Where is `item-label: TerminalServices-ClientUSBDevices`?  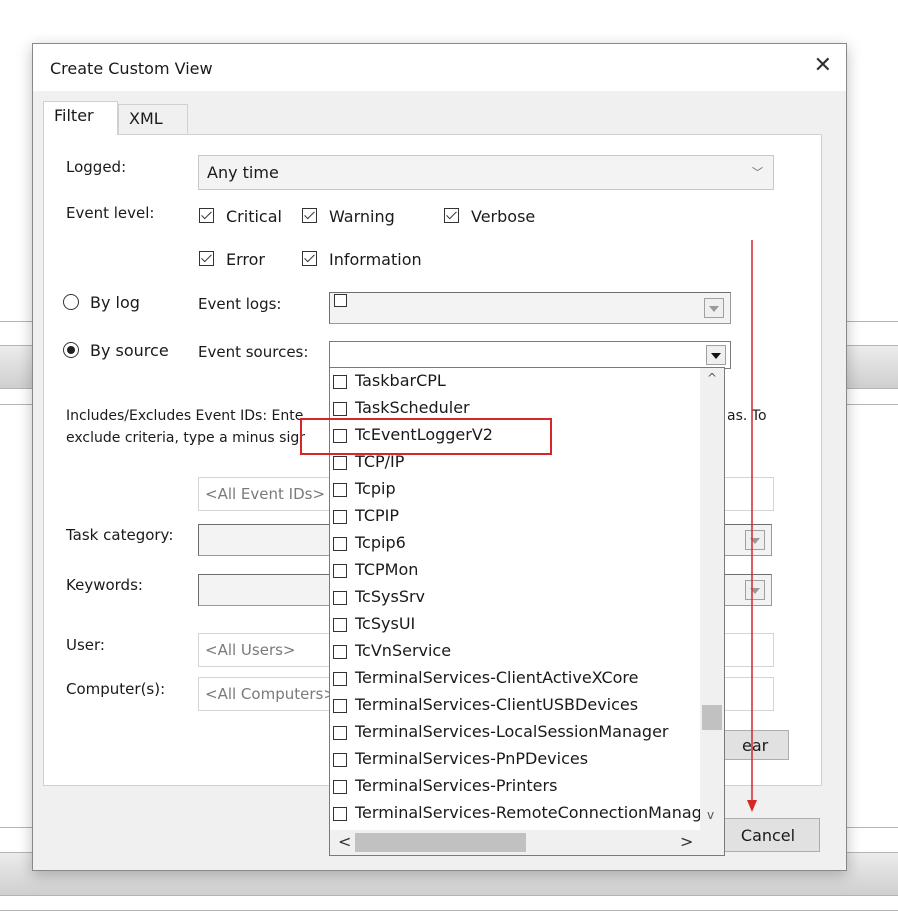 item-label: TerminalServices-ClientUSBDevices is located at coordinates (497, 704).